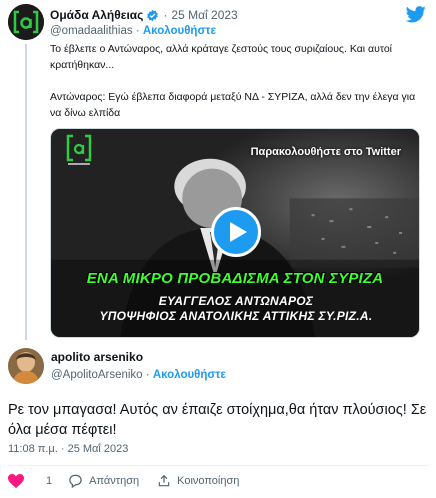 This screenshot has width=436, height=498. What do you see at coordinates (218, 465) in the screenshot?
I see `divider` at bounding box center [218, 465].